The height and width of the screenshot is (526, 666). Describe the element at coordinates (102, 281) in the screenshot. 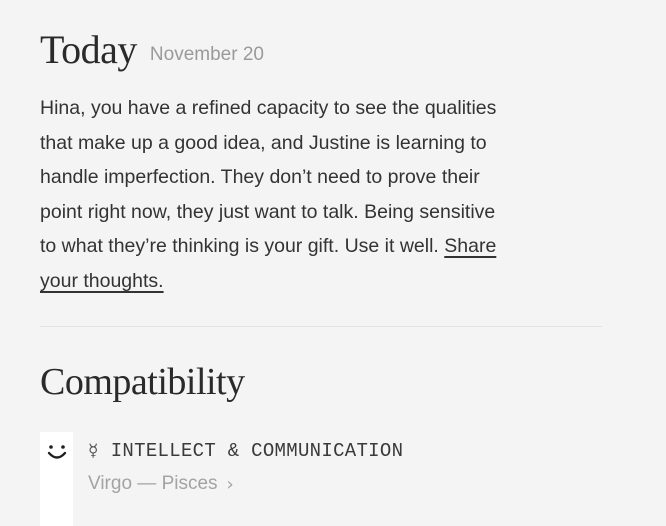

I see `share-thoughts-link: your thoughts.` at that location.